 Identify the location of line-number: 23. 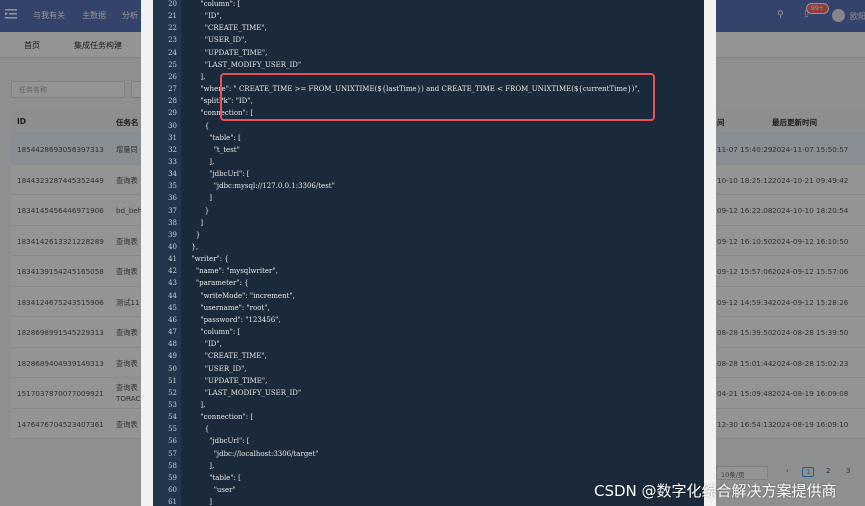
(172, 40).